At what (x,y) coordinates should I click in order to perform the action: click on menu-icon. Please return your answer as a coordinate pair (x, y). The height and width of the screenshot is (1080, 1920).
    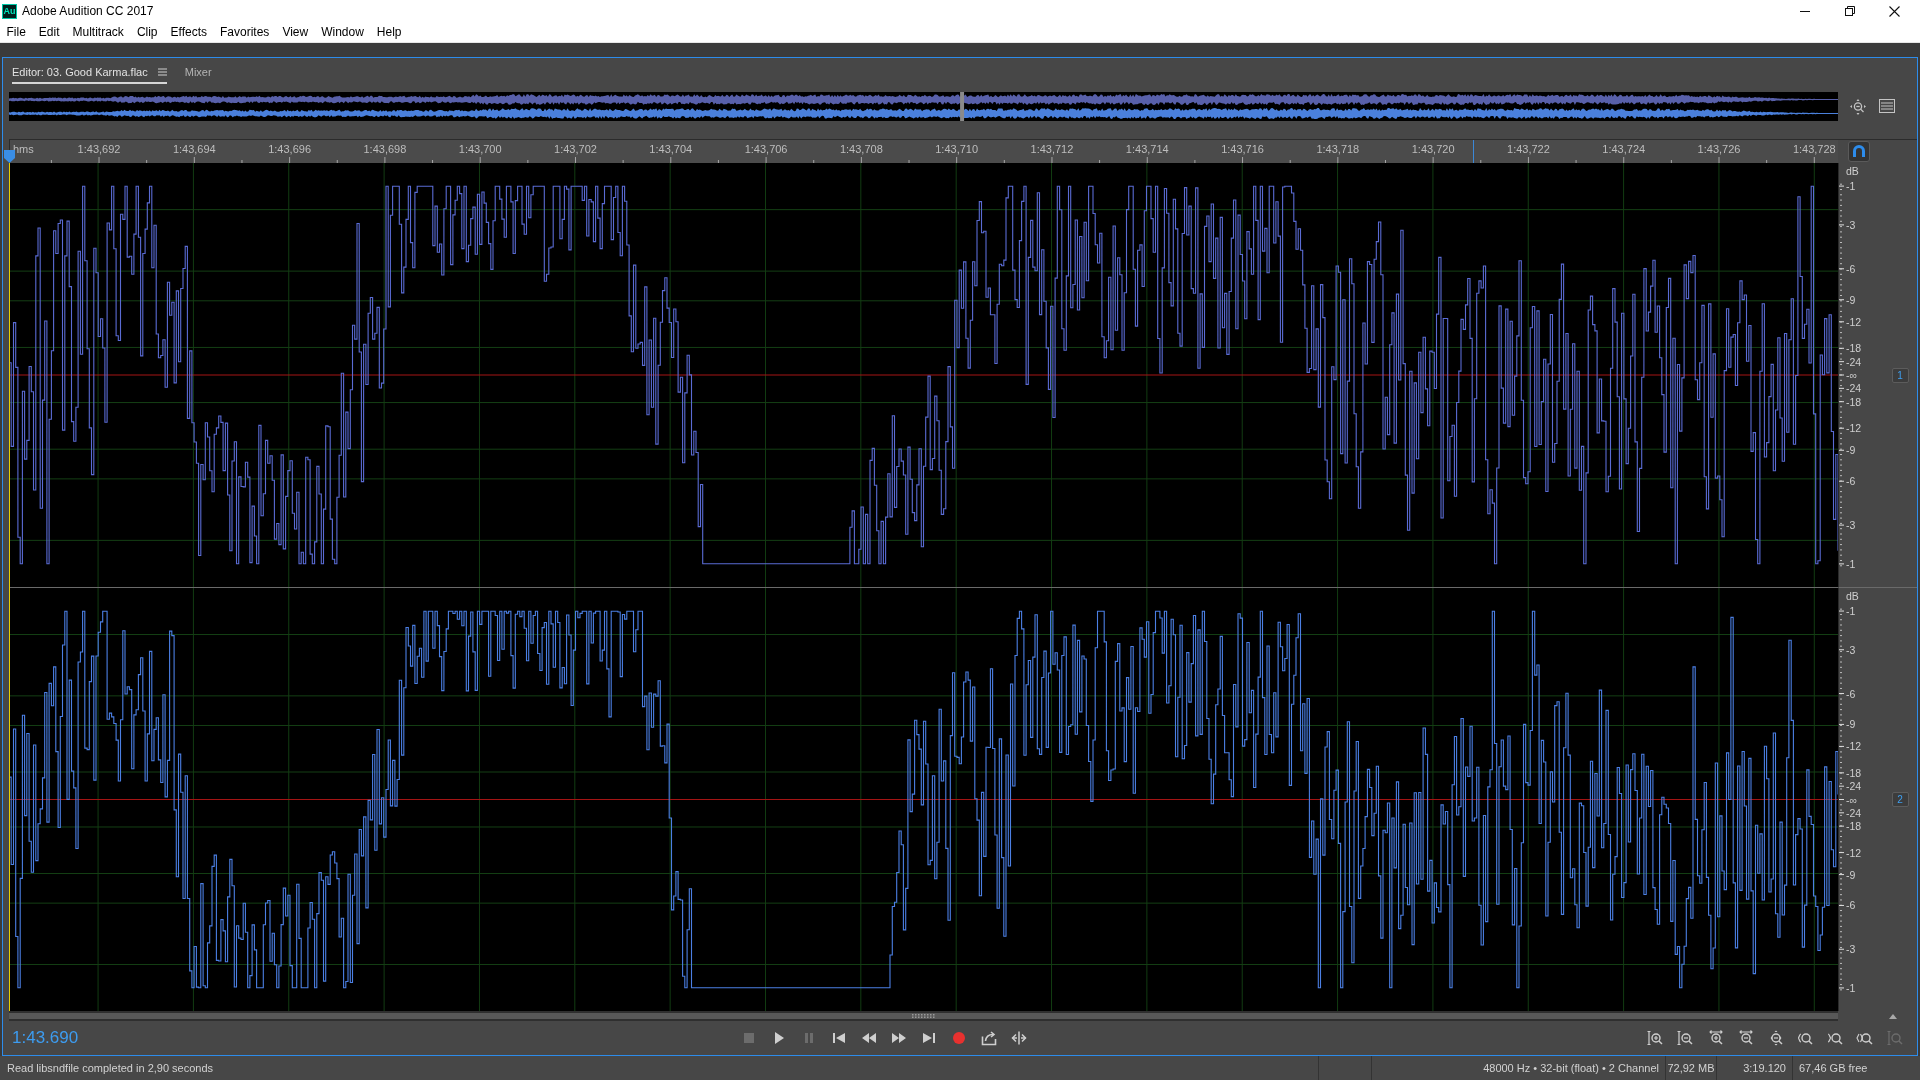
    Looking at the image, I should click on (162, 72).